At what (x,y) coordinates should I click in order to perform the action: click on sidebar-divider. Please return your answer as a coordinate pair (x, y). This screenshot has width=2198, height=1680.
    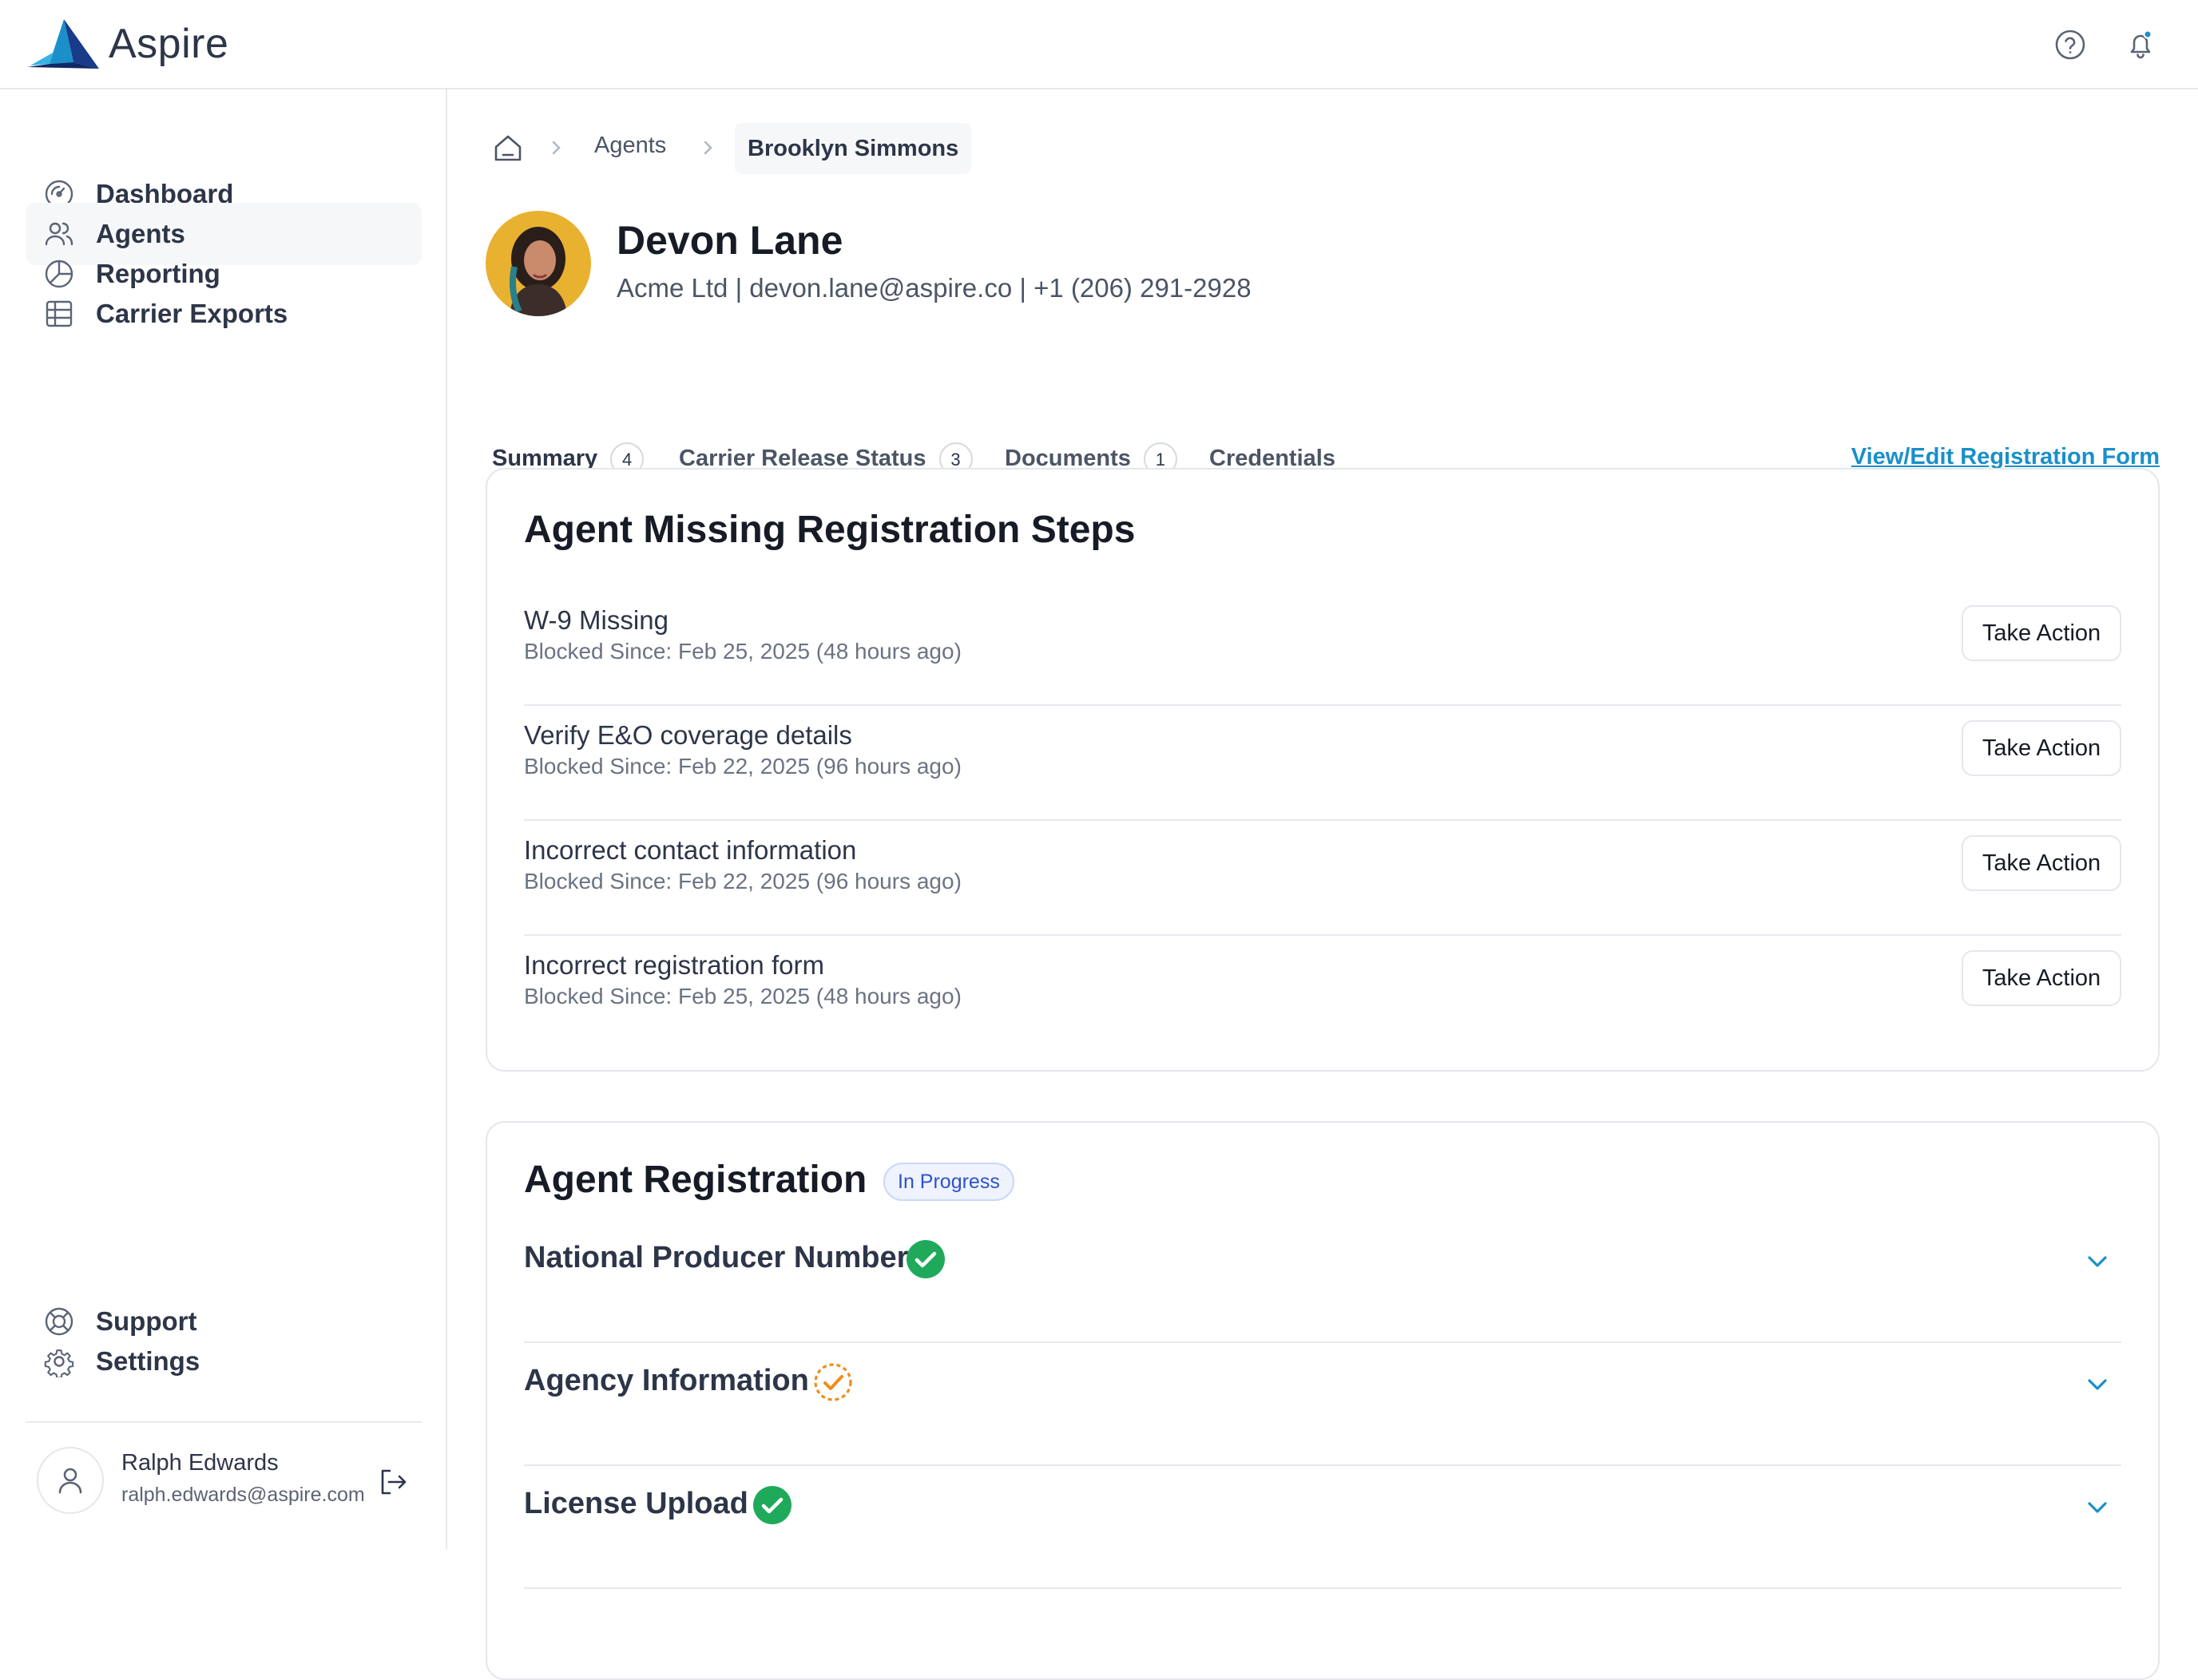
    Looking at the image, I should click on (224, 1422).